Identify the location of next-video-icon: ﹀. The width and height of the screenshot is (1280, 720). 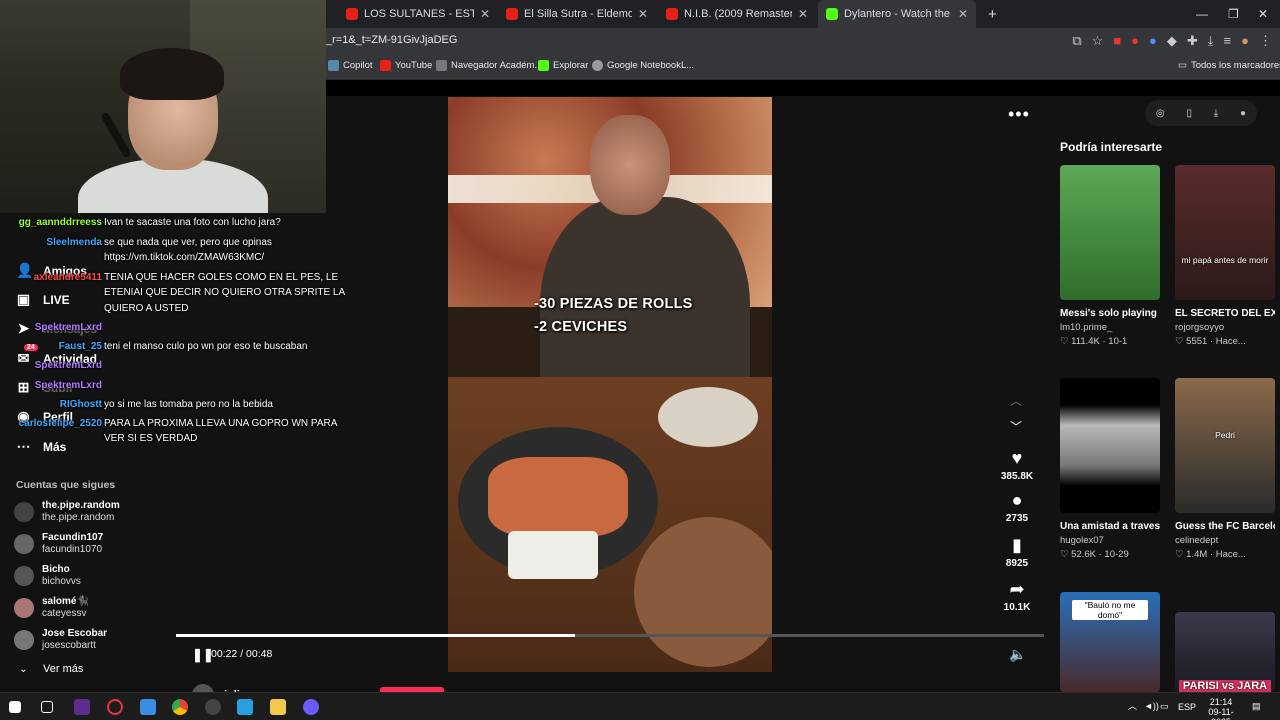
(1016, 426).